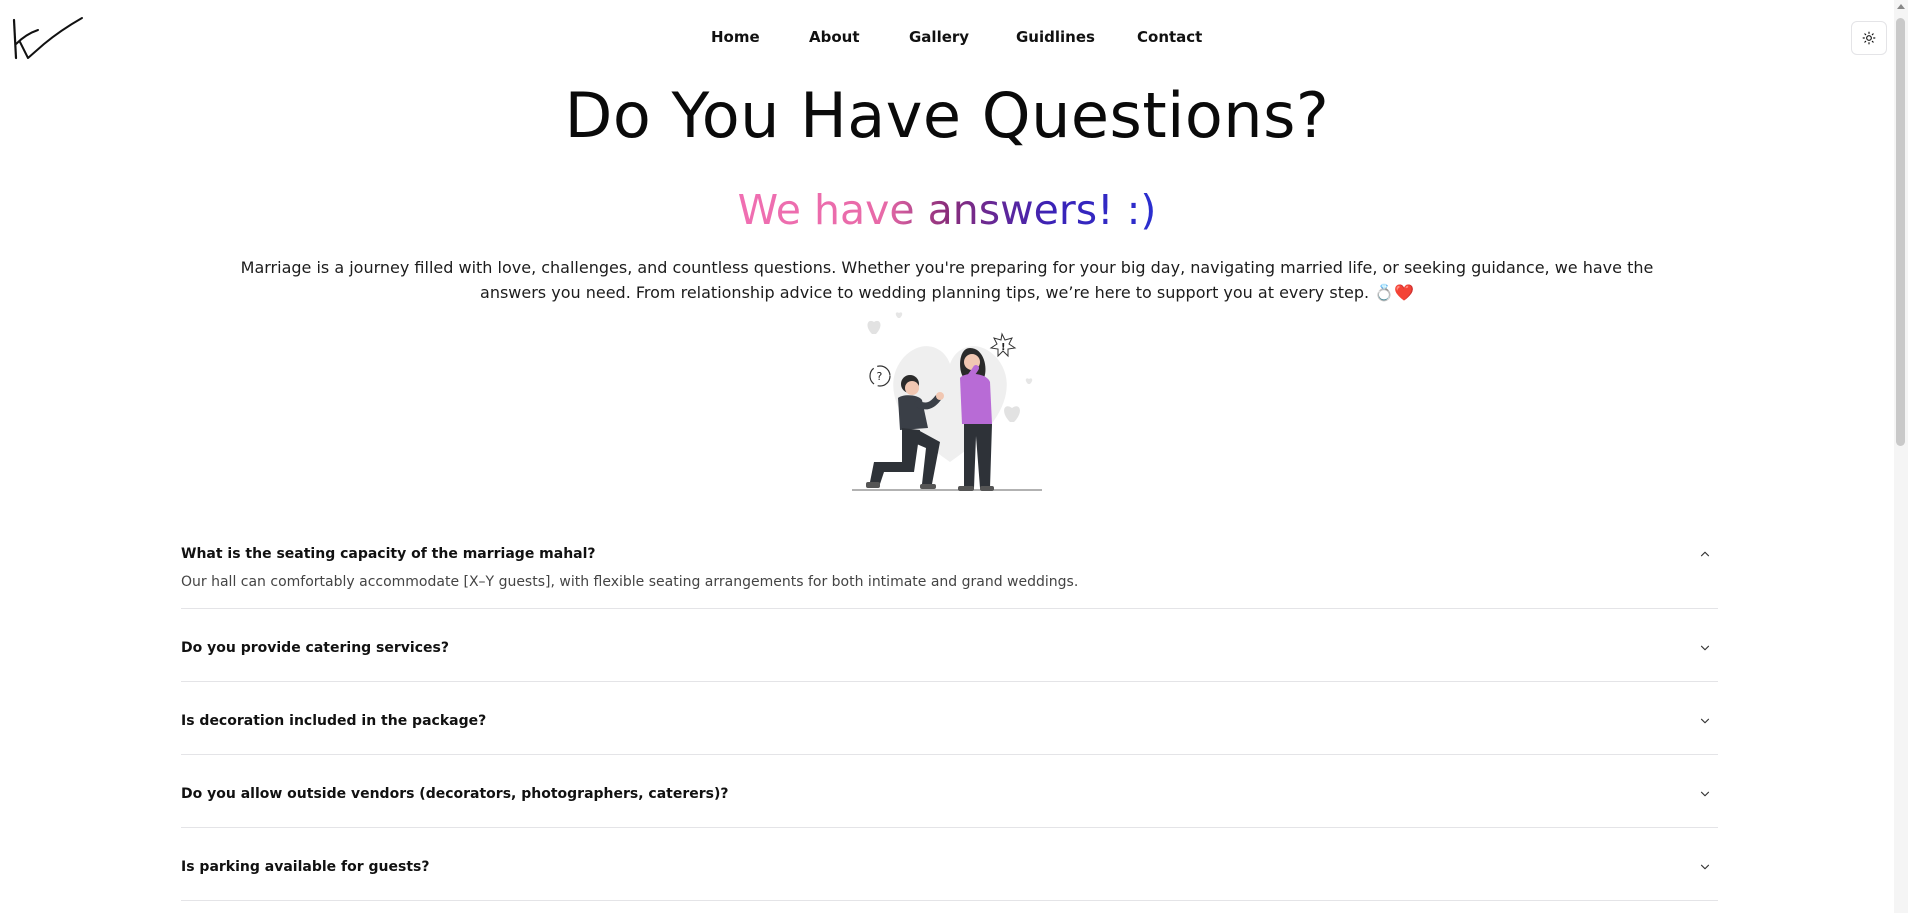 The width and height of the screenshot is (1908, 913). I want to click on faq-question-toggle: Is parking available for guests?, so click(949, 864).